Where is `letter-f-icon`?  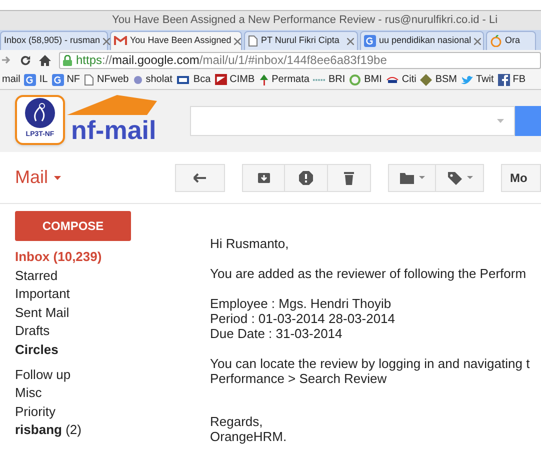 letter-f-icon is located at coordinates (504, 80).